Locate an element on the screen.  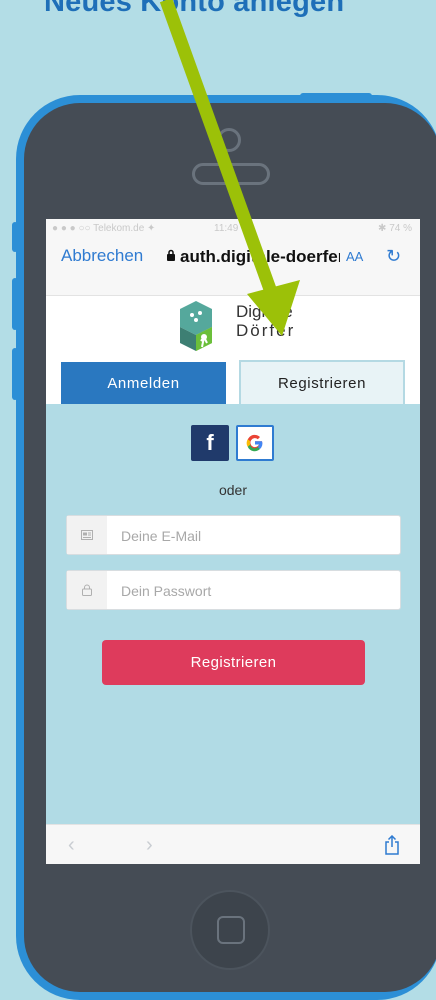
tab-register: Registrieren is located at coordinates (322, 382).